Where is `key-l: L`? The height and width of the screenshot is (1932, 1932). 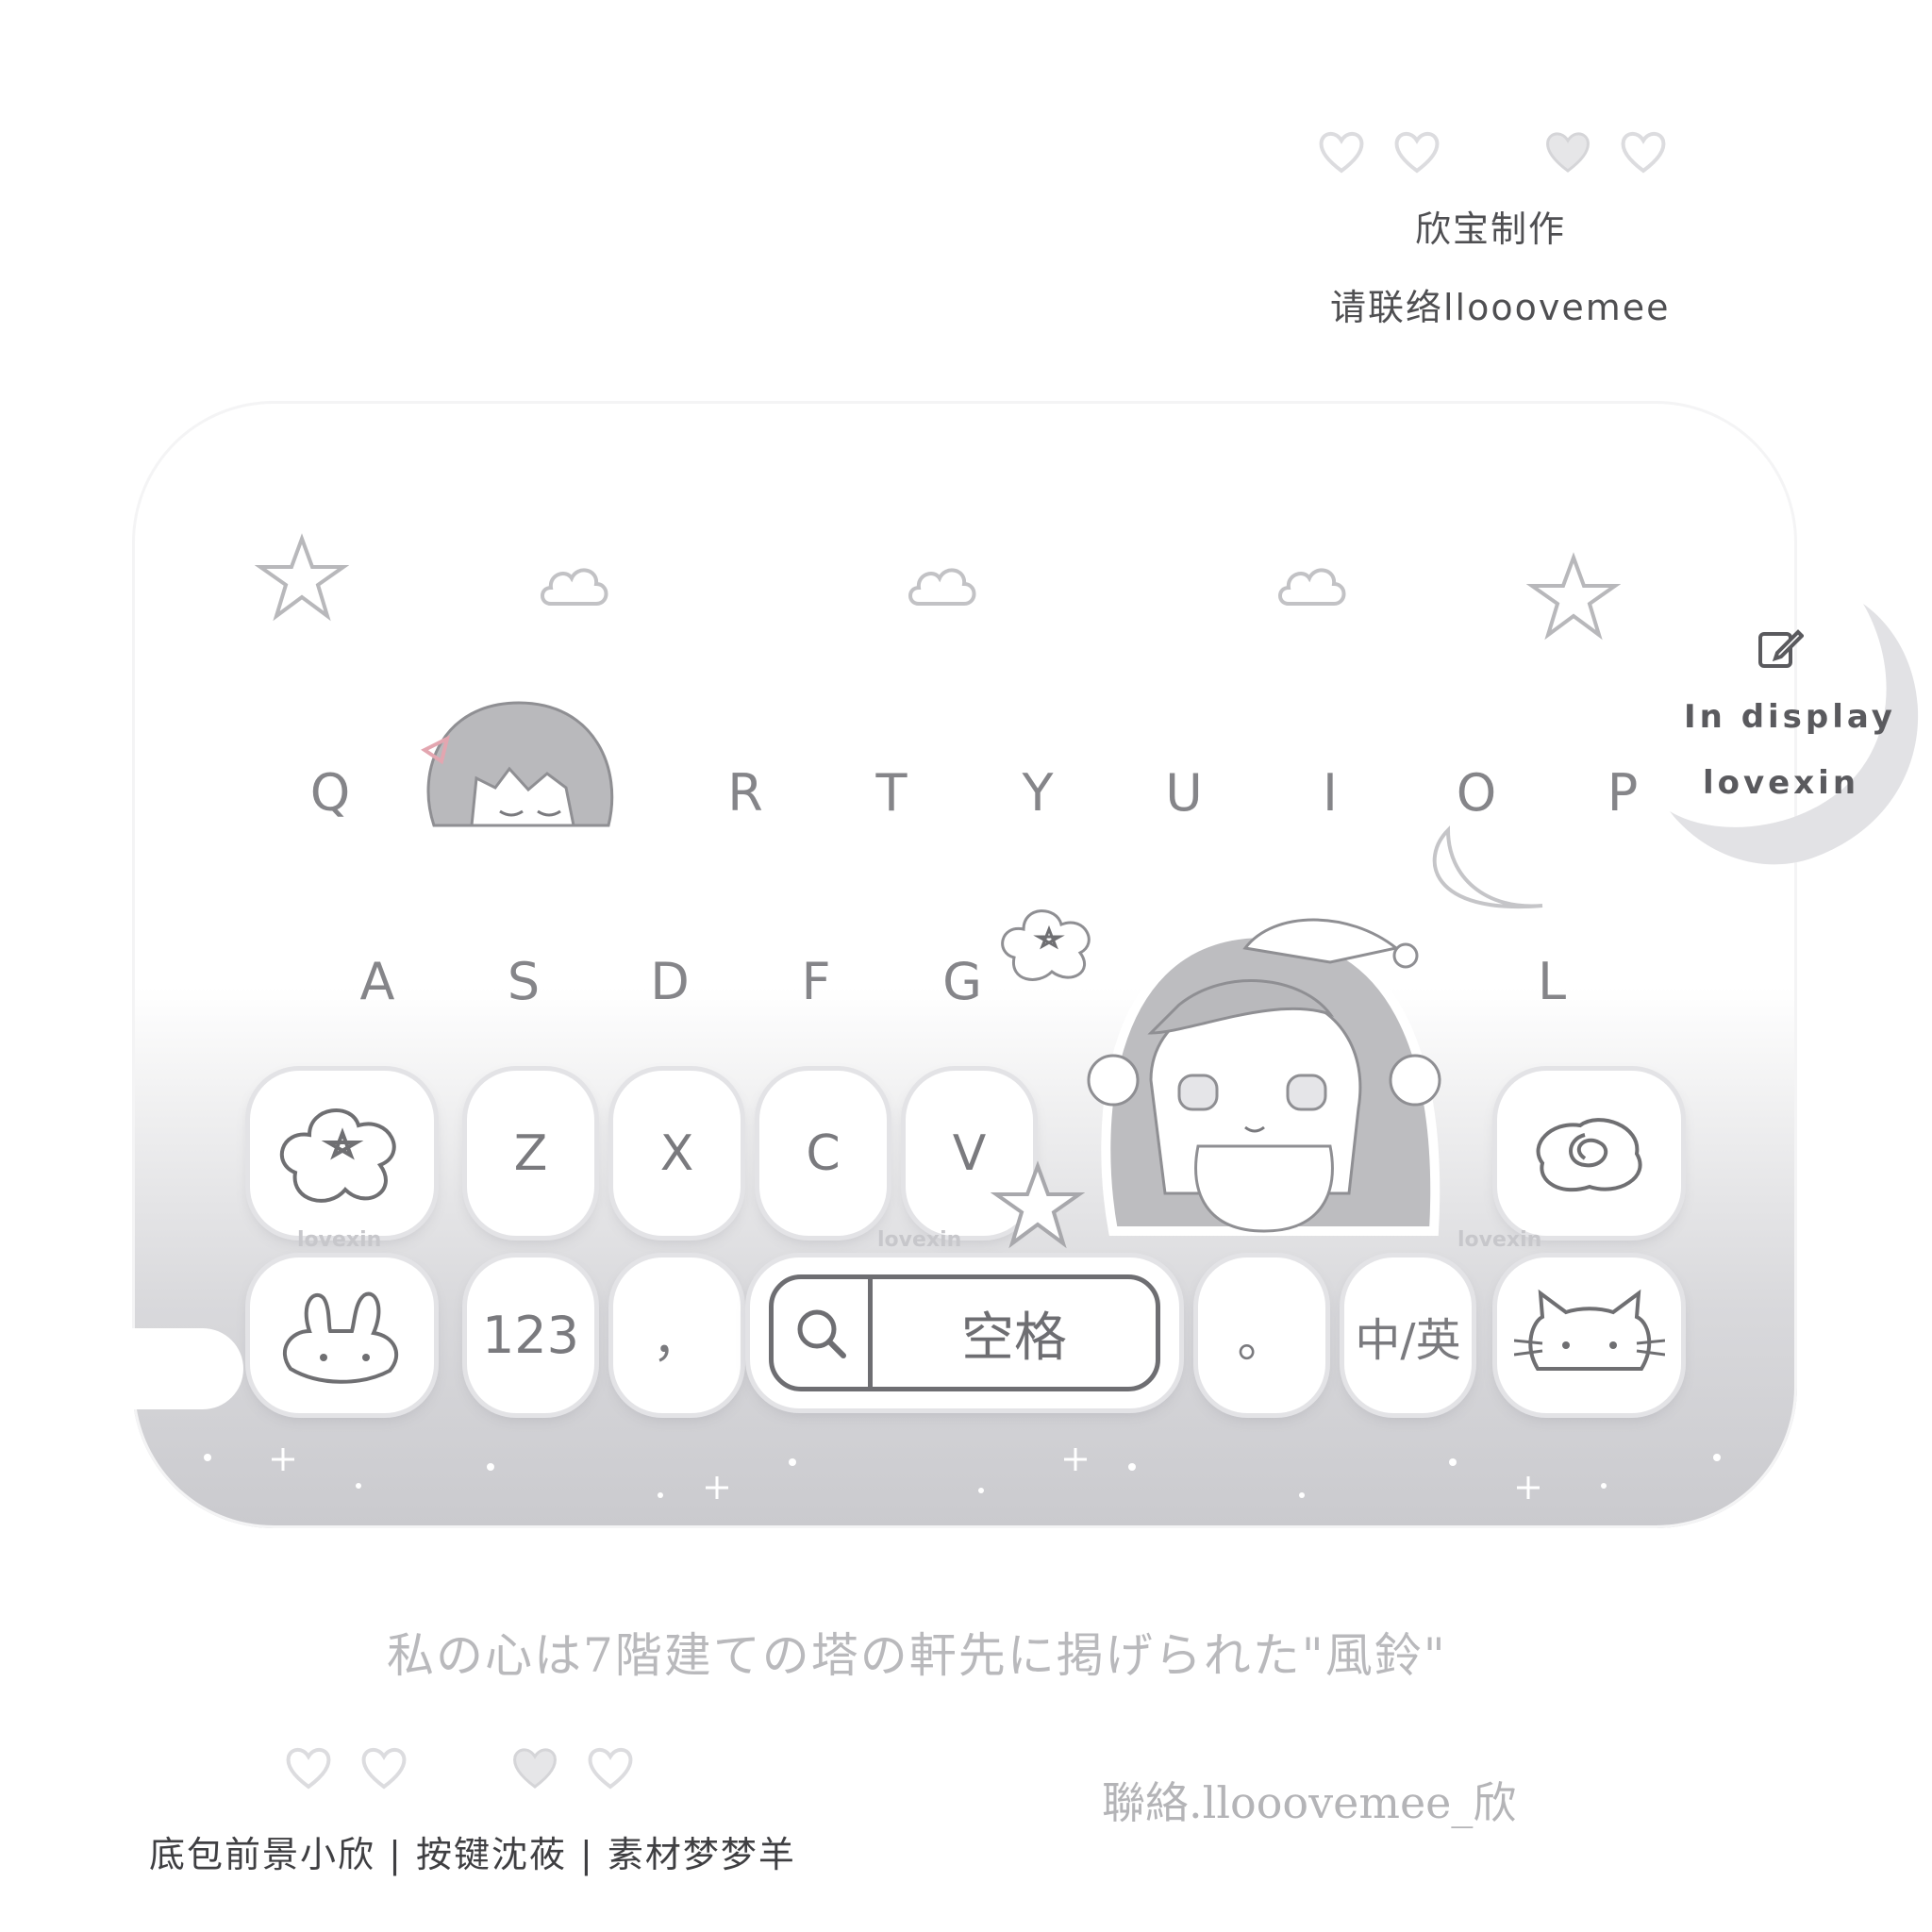 key-l: L is located at coordinates (1552, 981).